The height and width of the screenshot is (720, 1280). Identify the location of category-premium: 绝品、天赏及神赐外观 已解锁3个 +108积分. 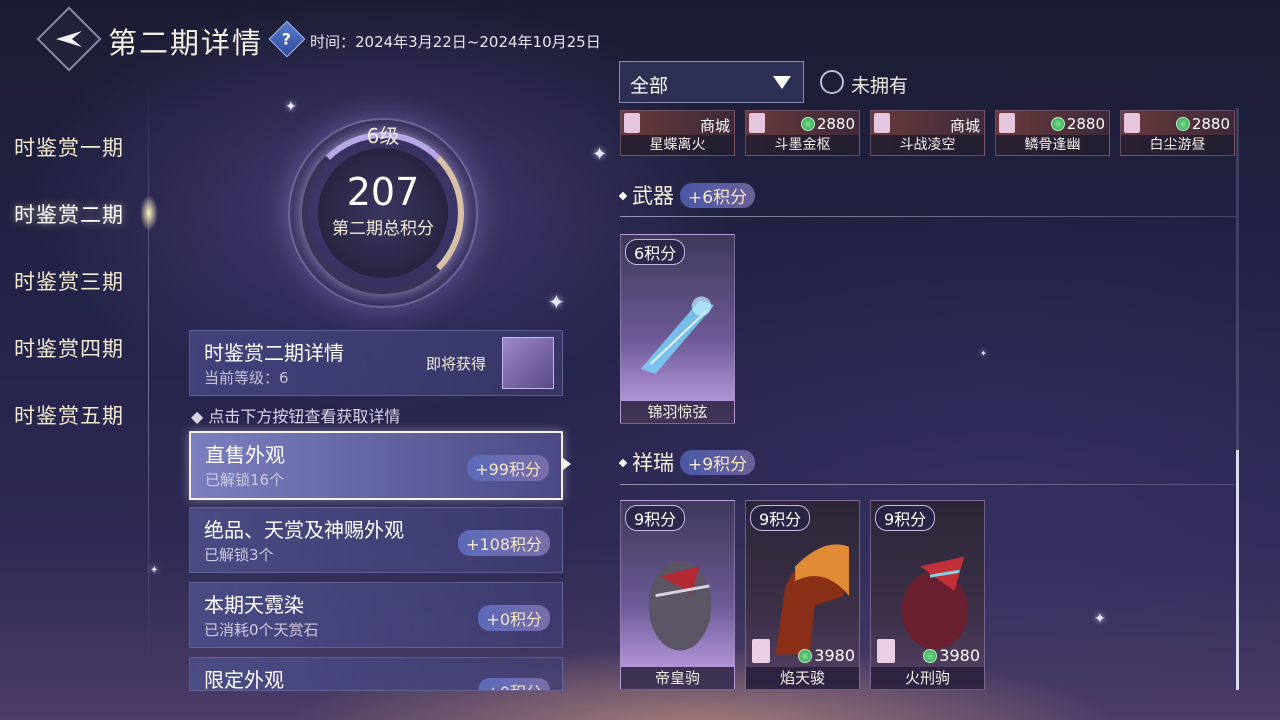
(376, 540).